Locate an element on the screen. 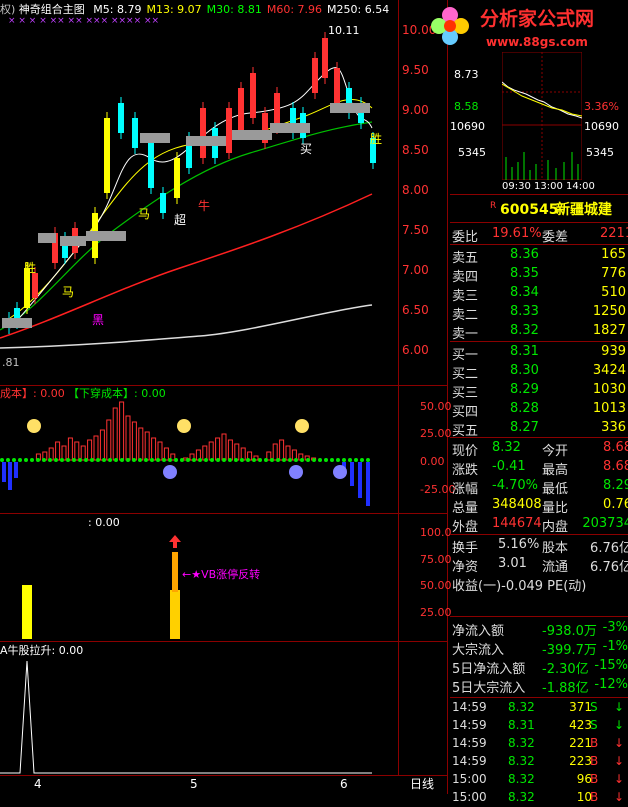  tick-row: 14:59 8.32 371 S ↓ is located at coordinates (539, 707).